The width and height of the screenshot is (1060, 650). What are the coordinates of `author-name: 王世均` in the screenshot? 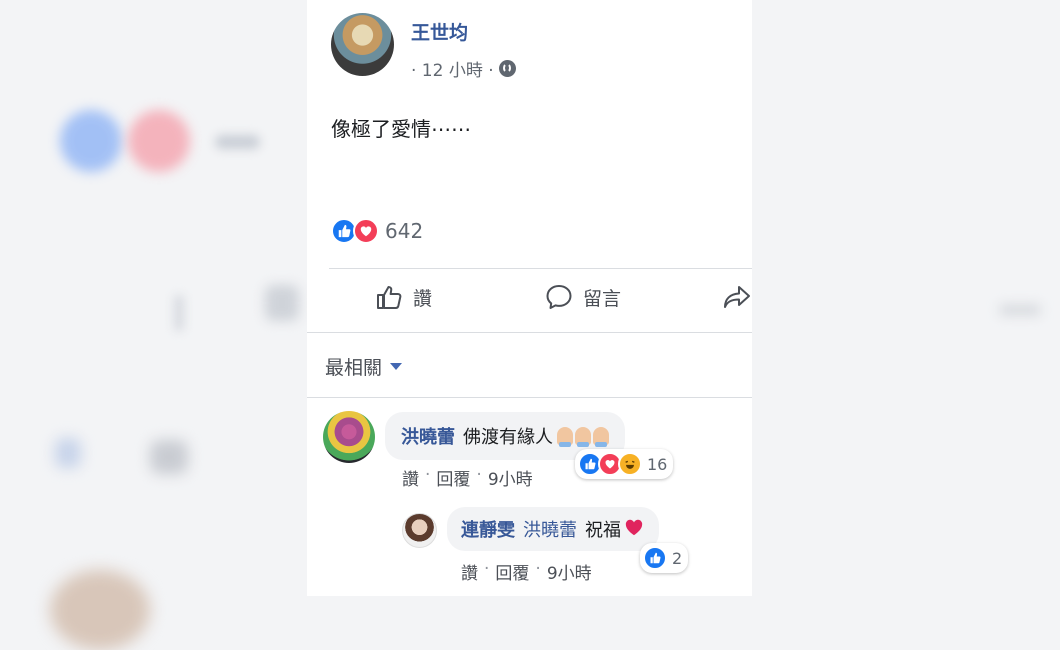 It's located at (439, 31).